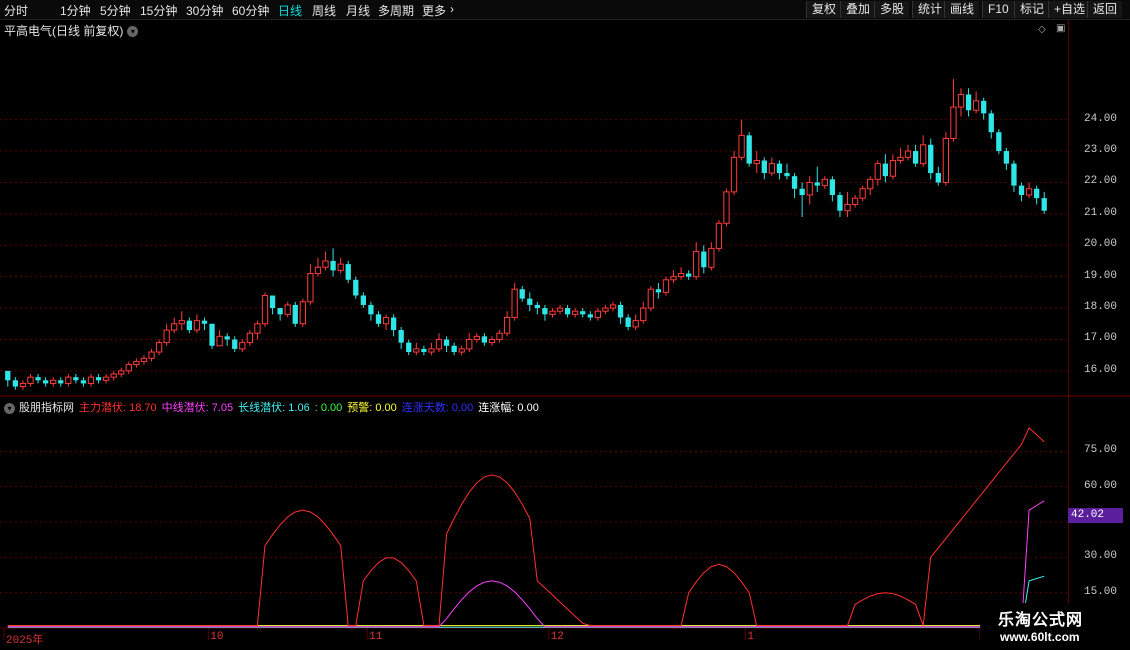  Describe the element at coordinates (437, 408) in the screenshot. I see `legend-item-5: 连涨天数: 0.00` at that location.